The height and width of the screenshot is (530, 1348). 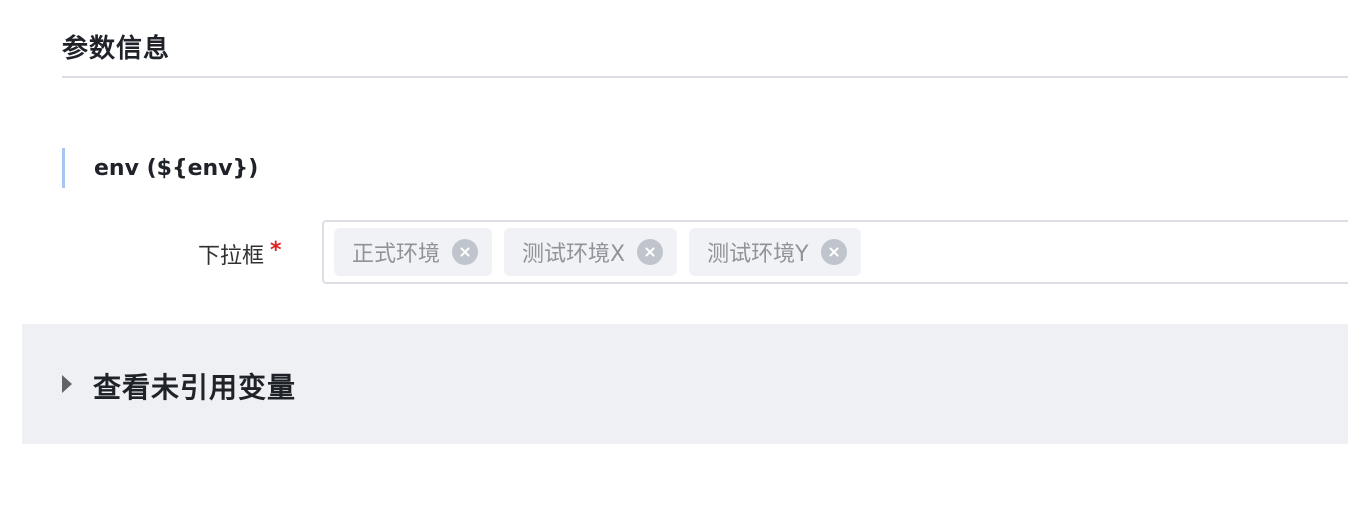 What do you see at coordinates (758, 254) in the screenshot?
I see `tag-label: 测试环境Y` at bounding box center [758, 254].